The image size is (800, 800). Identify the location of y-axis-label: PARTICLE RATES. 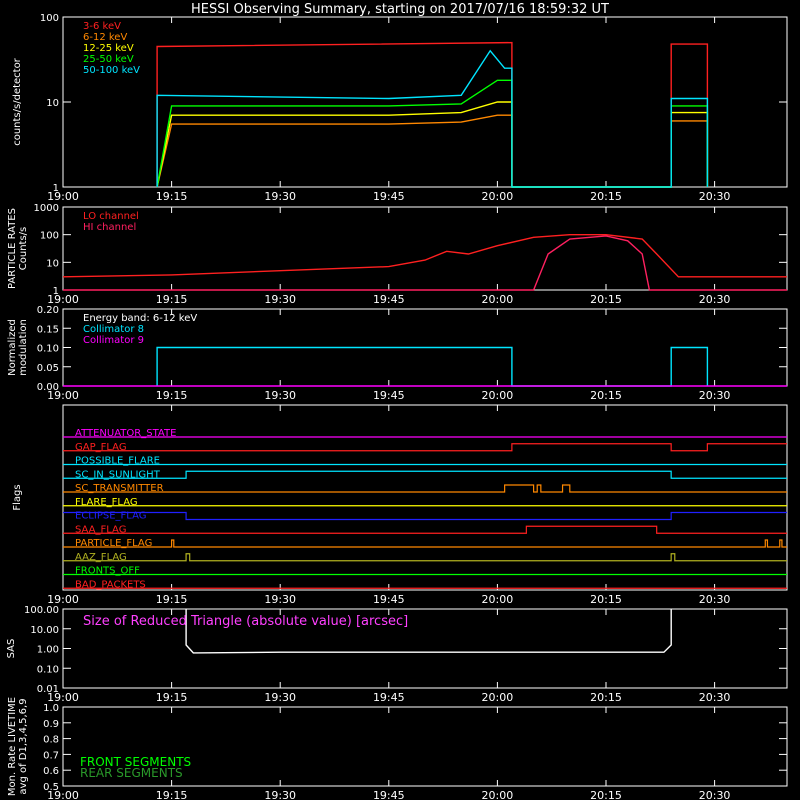
(12, 248).